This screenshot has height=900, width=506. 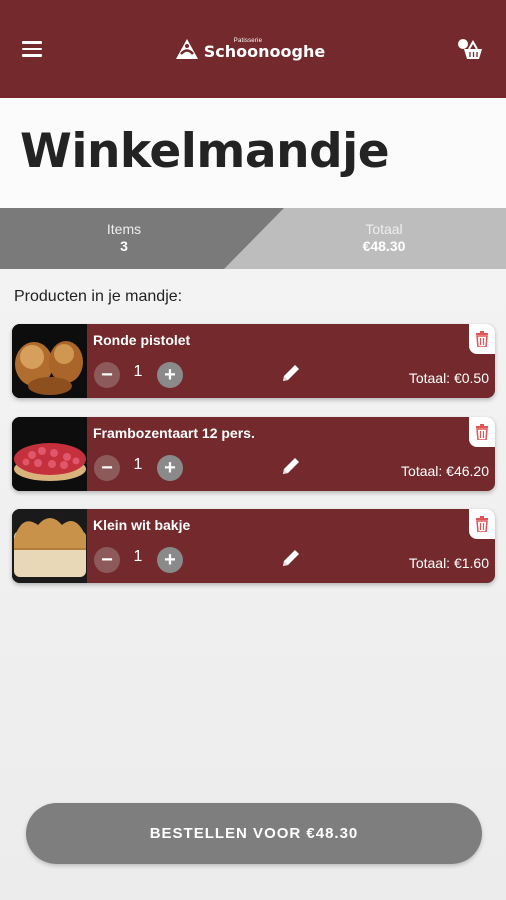 I want to click on total-stat: Totaal €48.30, so click(x=384, y=237).